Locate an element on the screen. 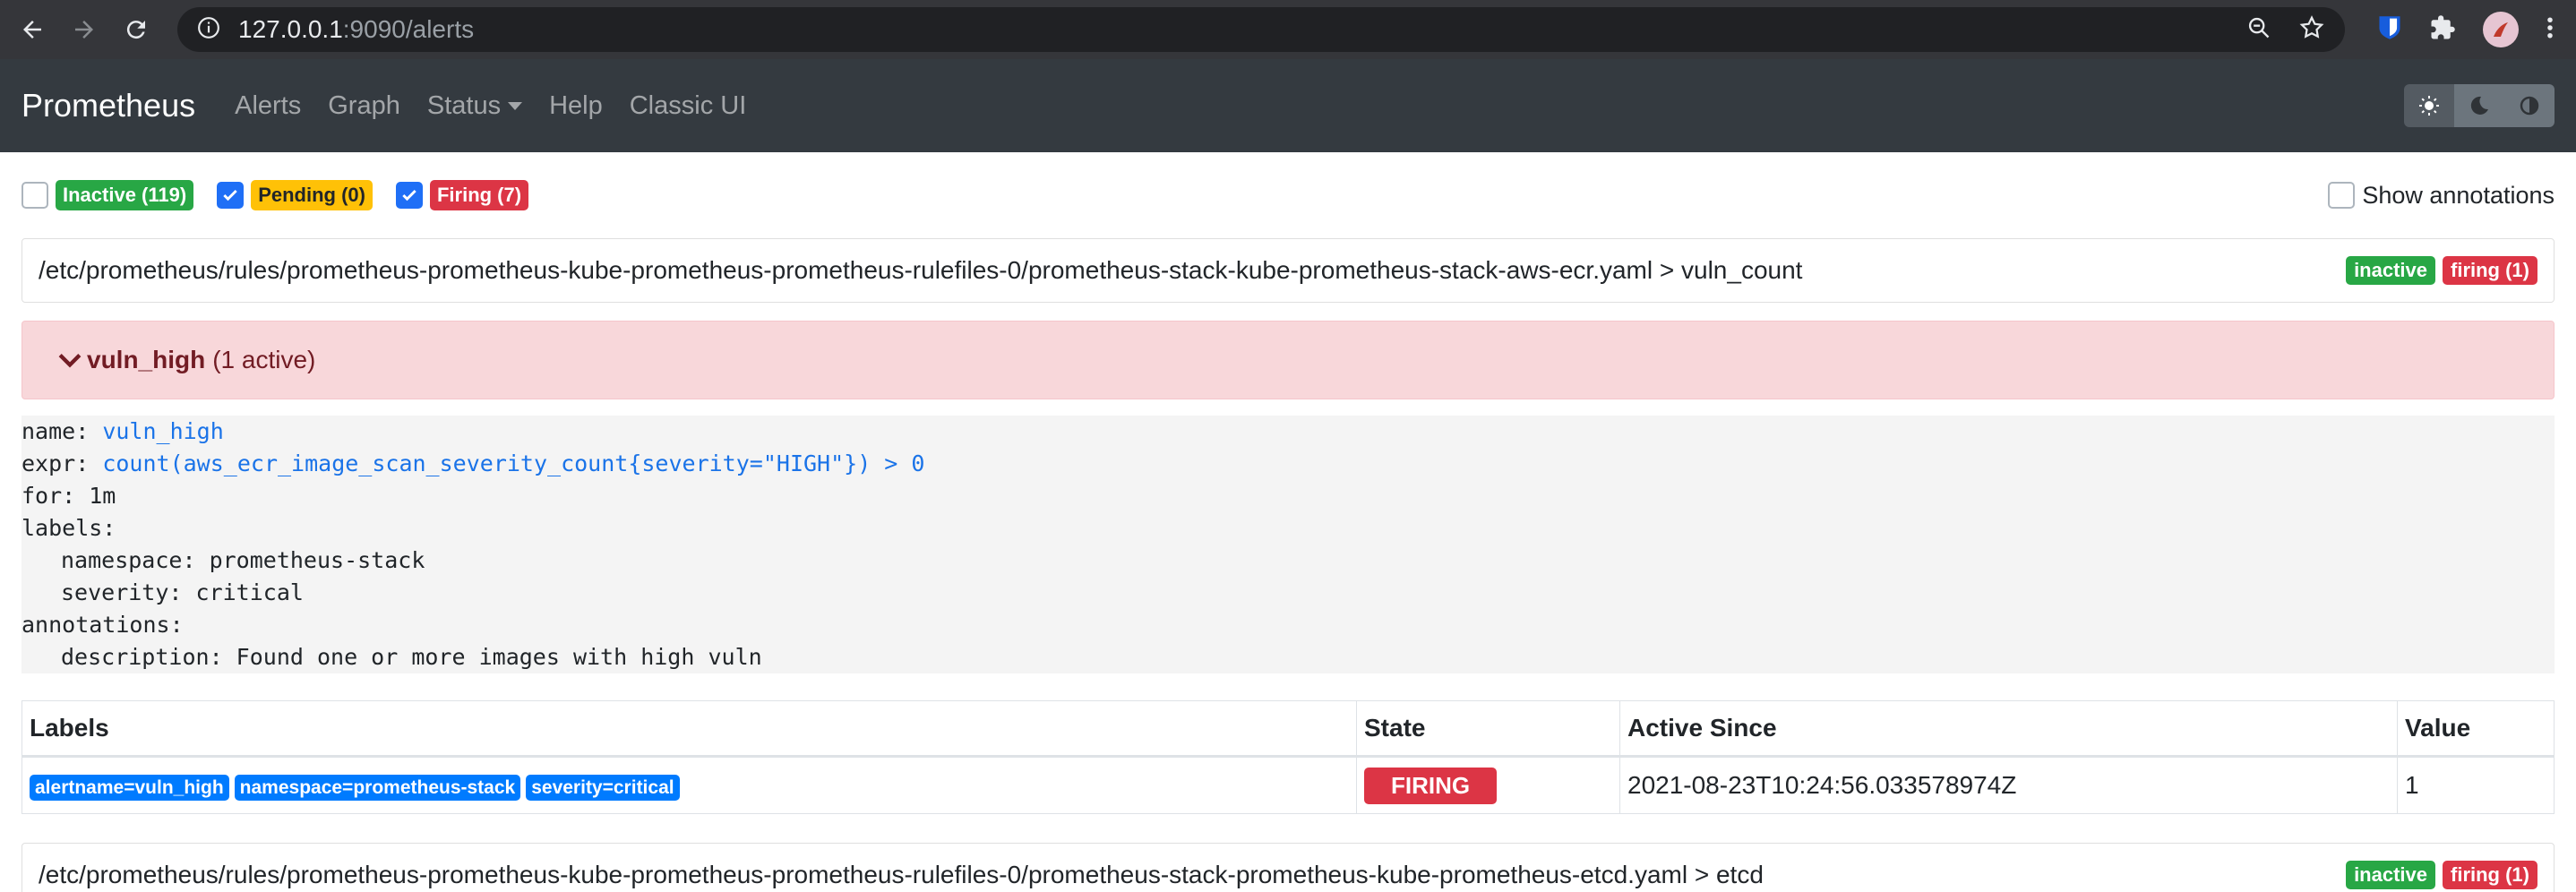  label-badge-namespace: namespace=prometheus-stack is located at coordinates (377, 788).